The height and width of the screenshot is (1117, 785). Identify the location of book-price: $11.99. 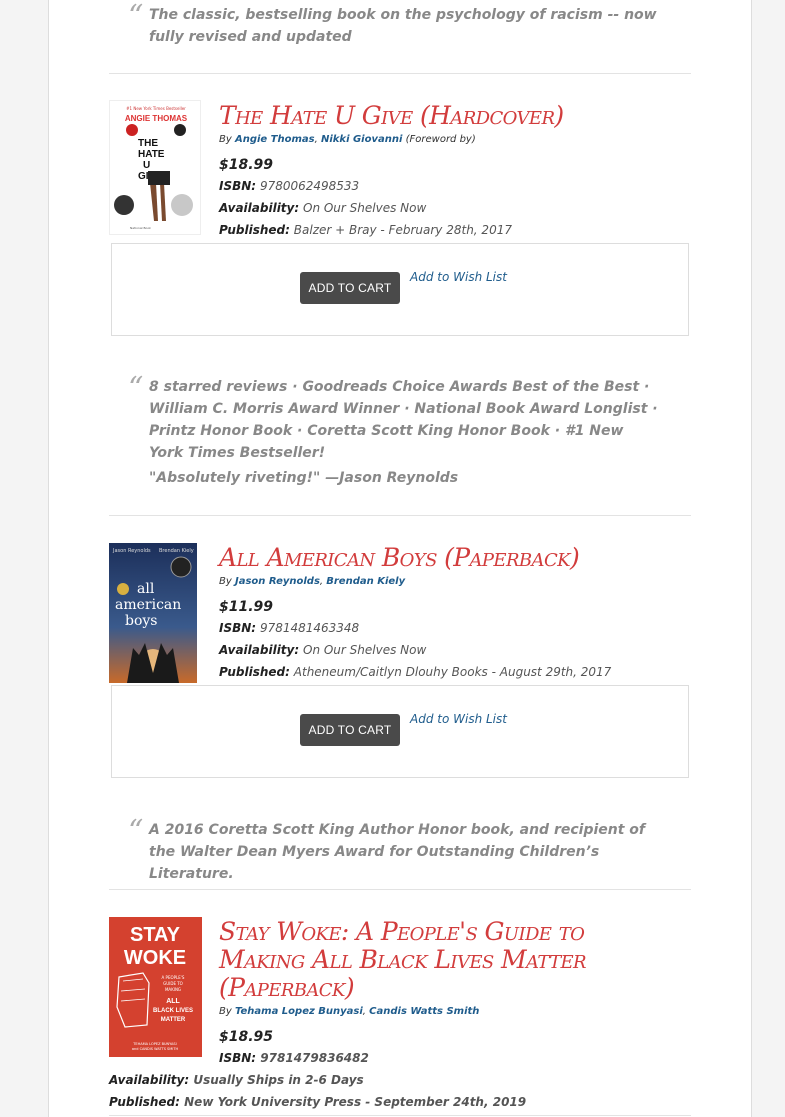
(246, 607).